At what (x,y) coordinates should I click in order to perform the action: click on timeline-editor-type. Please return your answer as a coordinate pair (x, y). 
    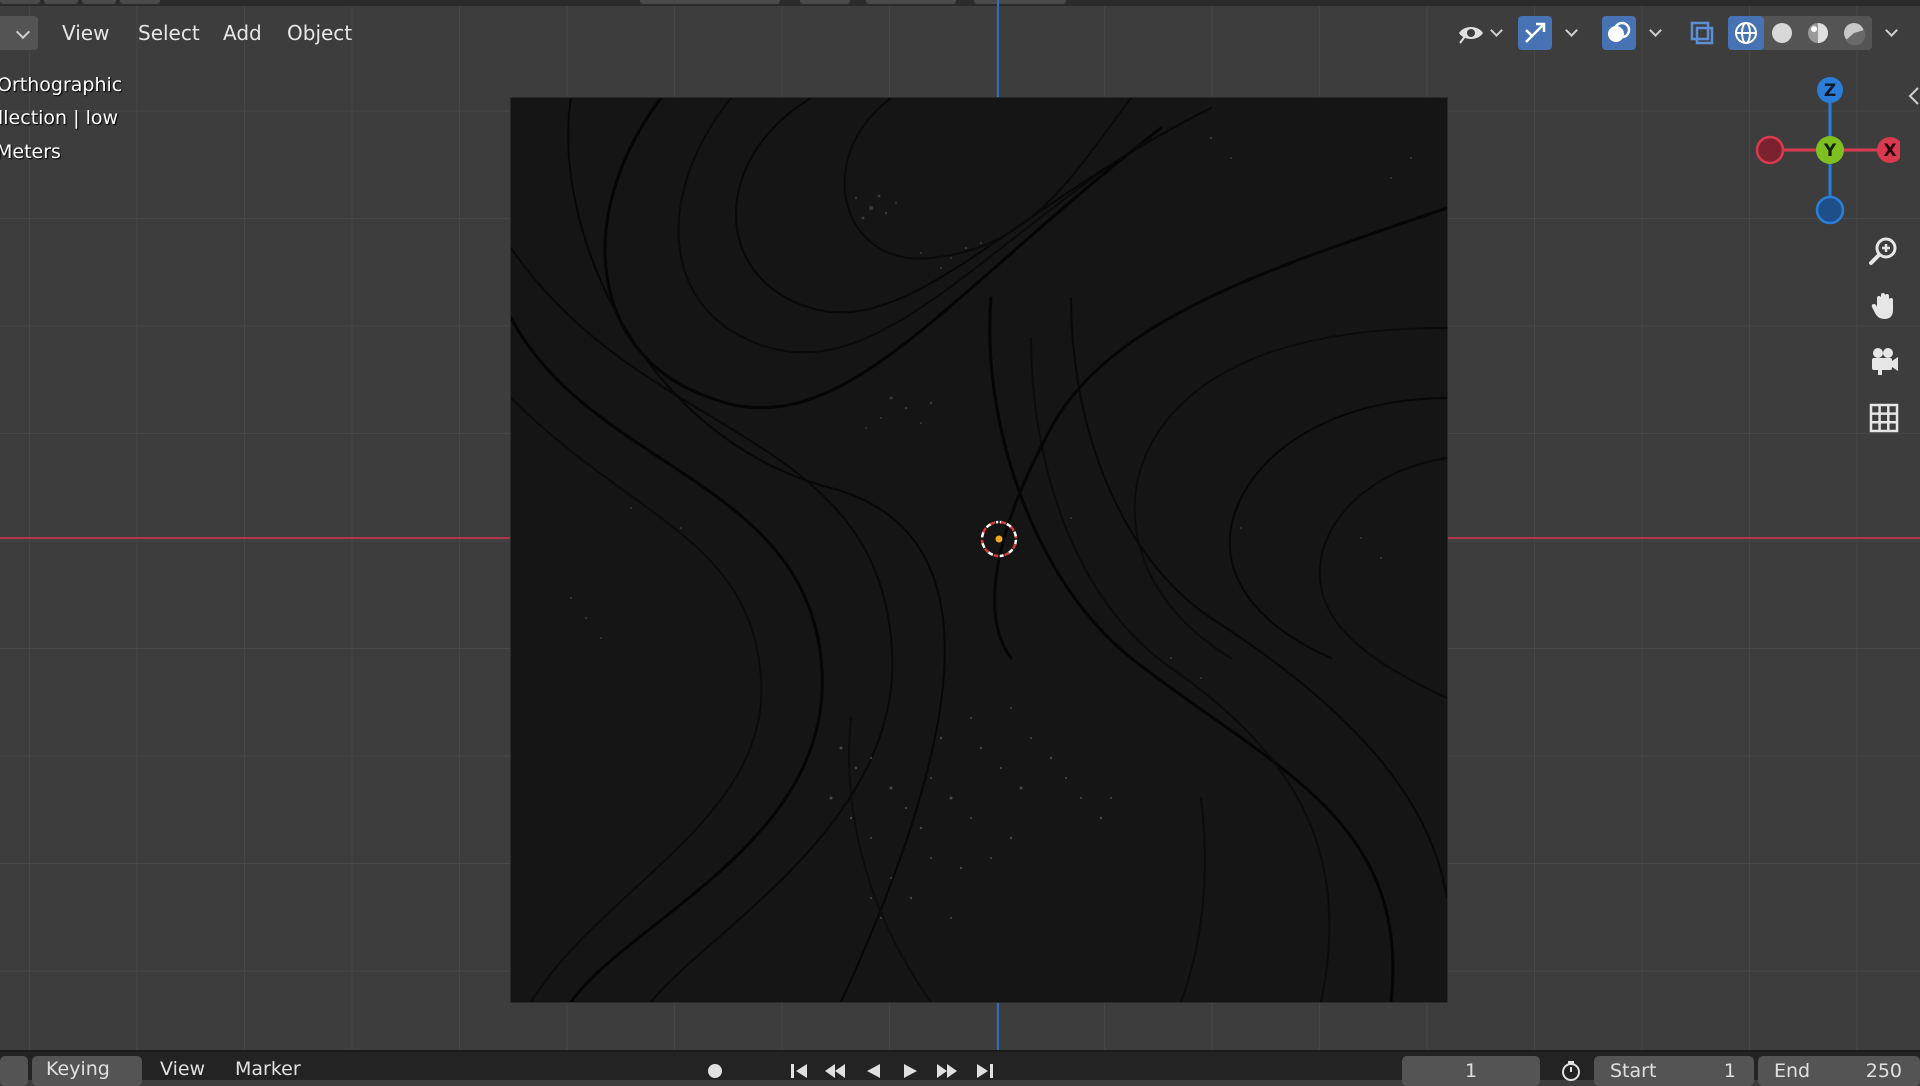
    Looking at the image, I should click on (14, 1071).